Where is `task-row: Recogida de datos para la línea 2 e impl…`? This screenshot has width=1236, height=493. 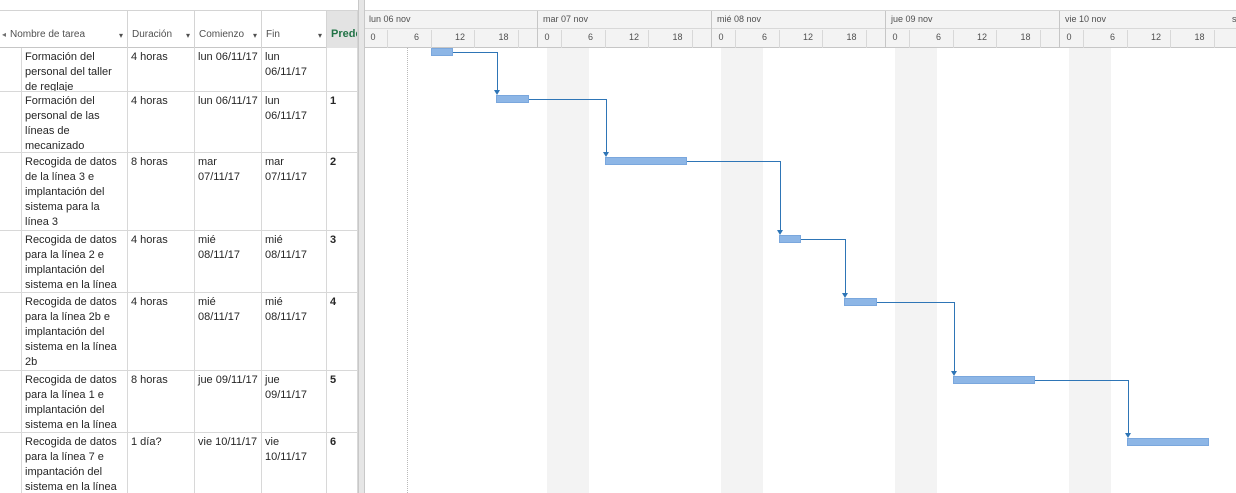
task-row: Recogida de datos para la línea 2 e impl… is located at coordinates (179, 262).